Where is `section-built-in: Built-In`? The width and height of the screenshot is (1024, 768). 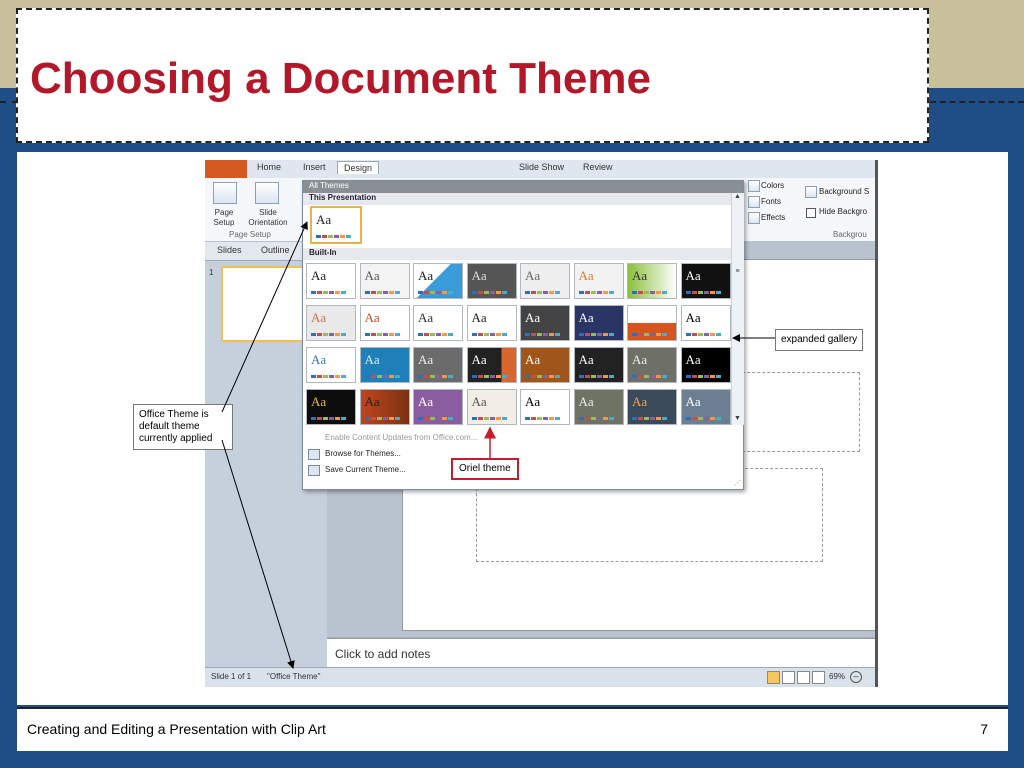
section-built-in: Built-In is located at coordinates (517, 254).